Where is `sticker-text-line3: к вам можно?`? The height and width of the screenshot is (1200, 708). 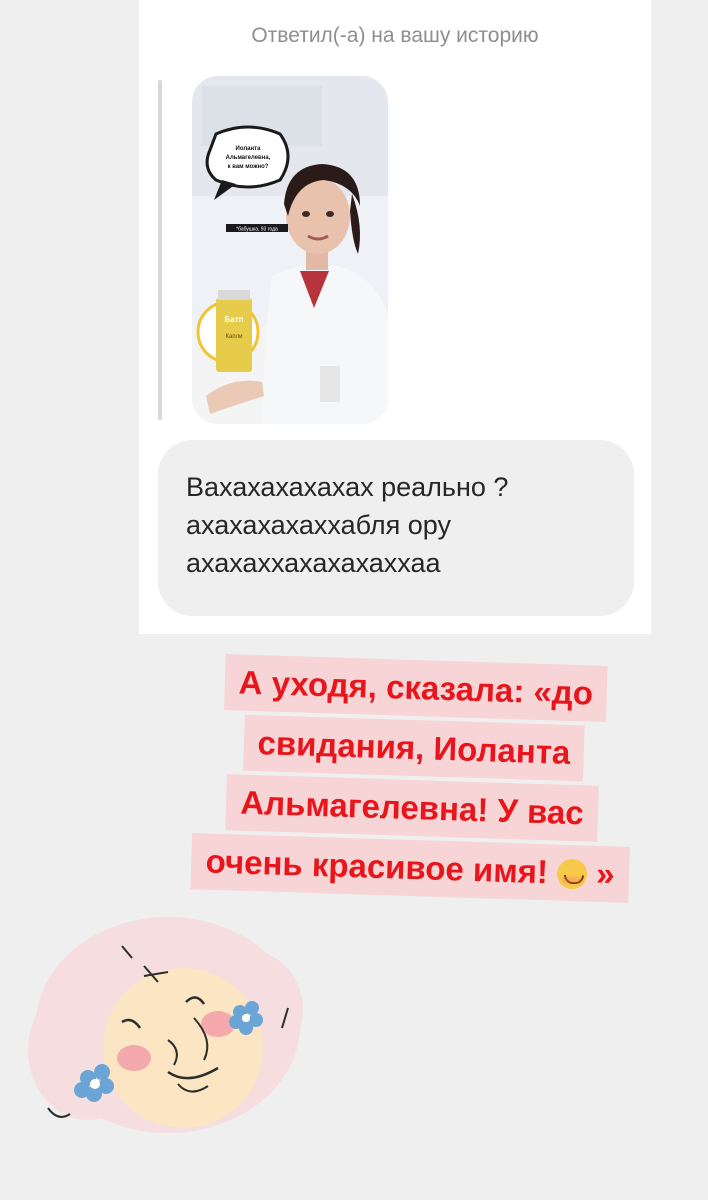 sticker-text-line3: к вам можно? is located at coordinates (248, 167).